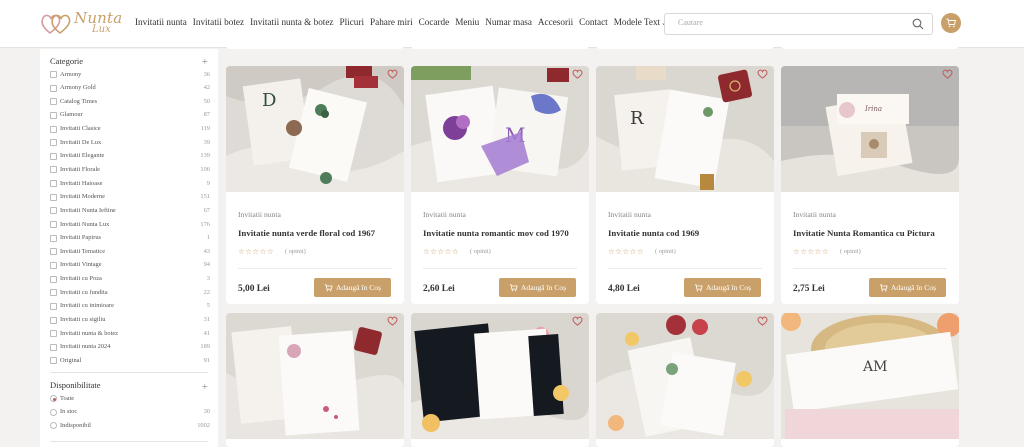  Describe the element at coordinates (130, 212) in the screenshot. I see `category-invitatii-nunta-ieftine: Invitatii Nunta Ieftine 67` at that location.